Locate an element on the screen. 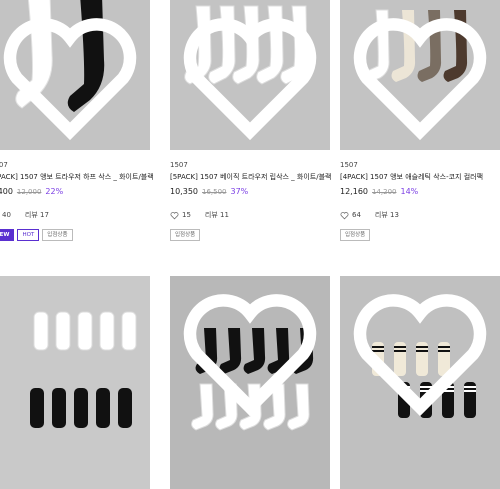 The height and width of the screenshot is (489, 500). badge-list: NEW HOT 입점상품 is located at coordinates (36, 235).